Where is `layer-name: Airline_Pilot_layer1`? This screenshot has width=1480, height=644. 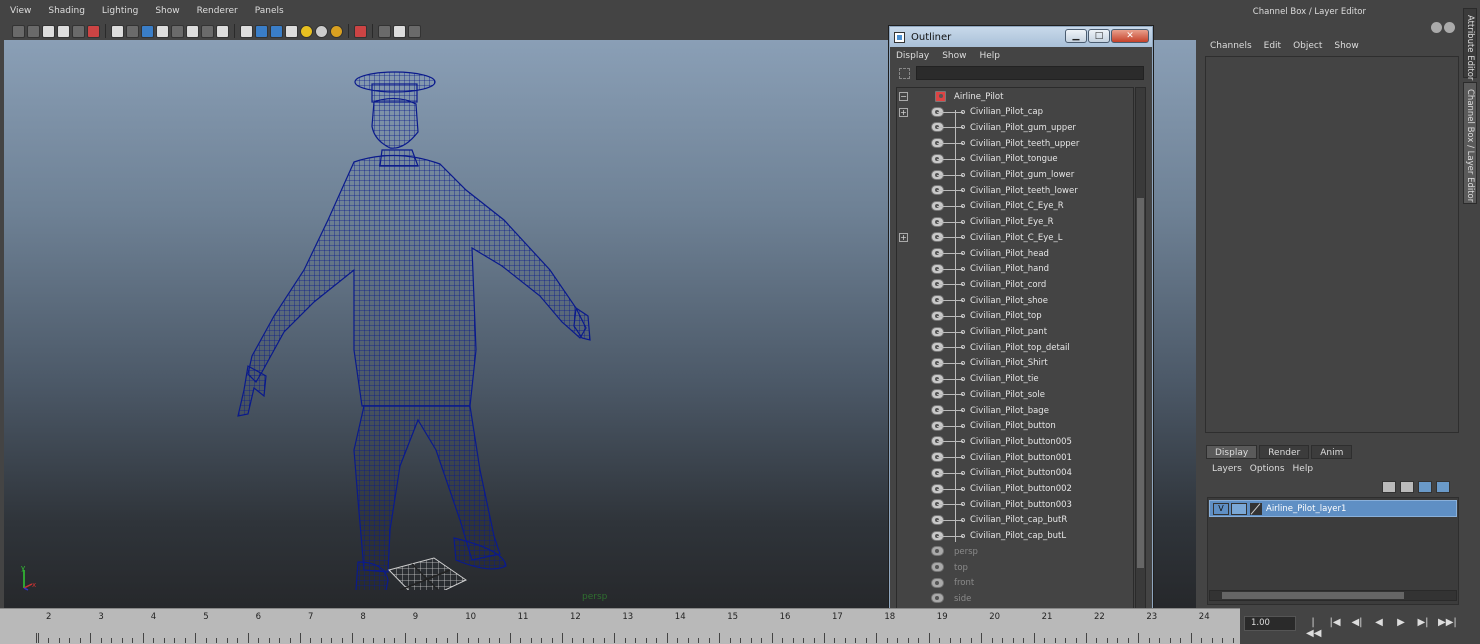
layer-name: Airline_Pilot_layer1 is located at coordinates (1306, 509).